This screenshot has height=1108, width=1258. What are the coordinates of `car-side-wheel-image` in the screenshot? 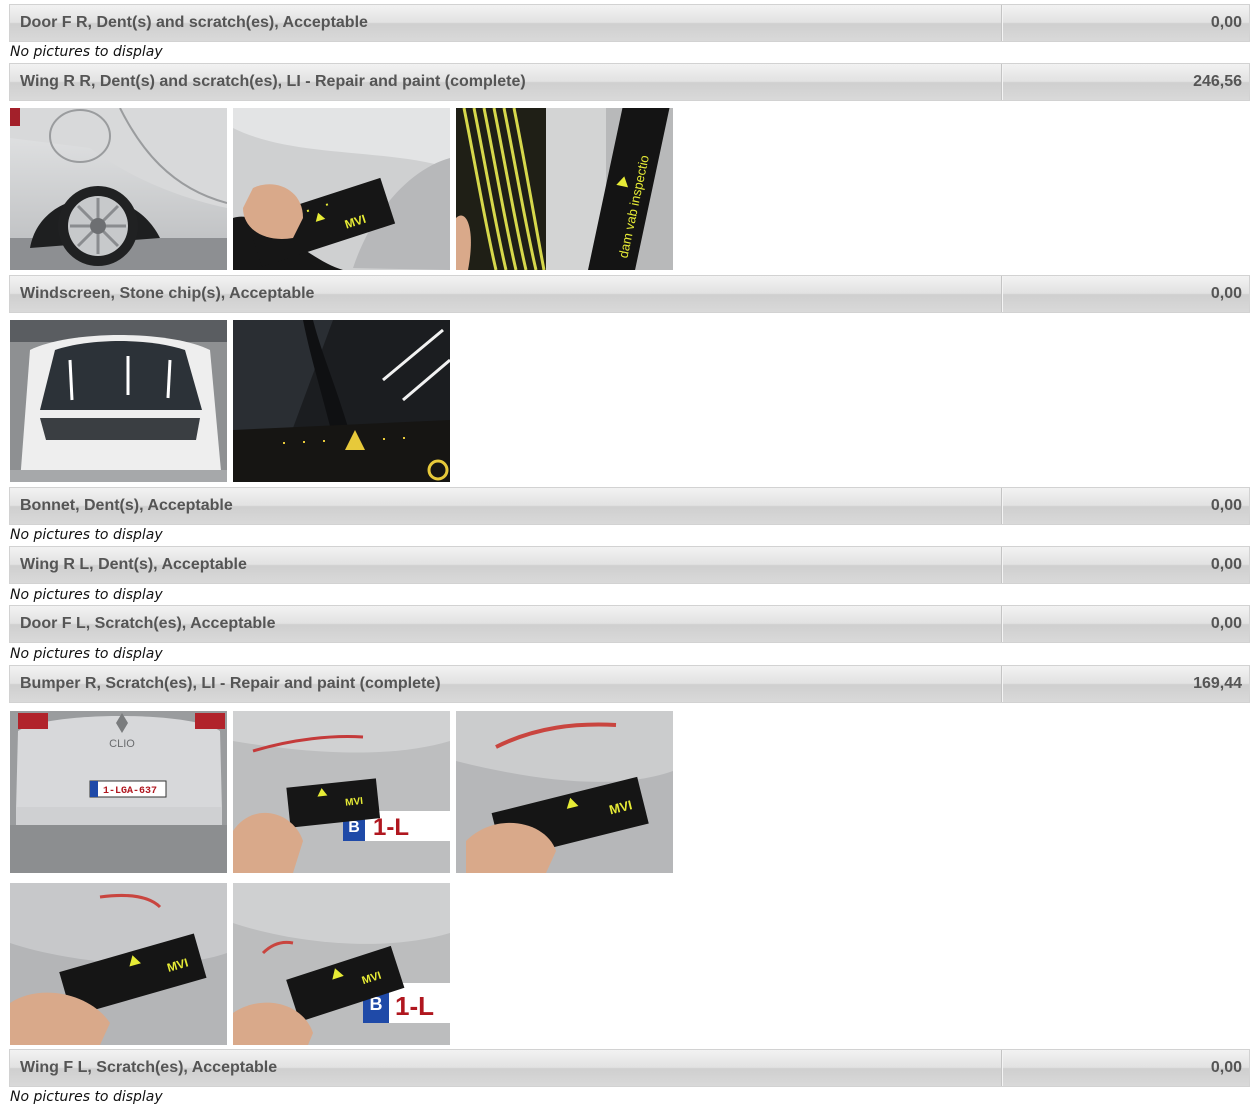 It's located at (118, 189).